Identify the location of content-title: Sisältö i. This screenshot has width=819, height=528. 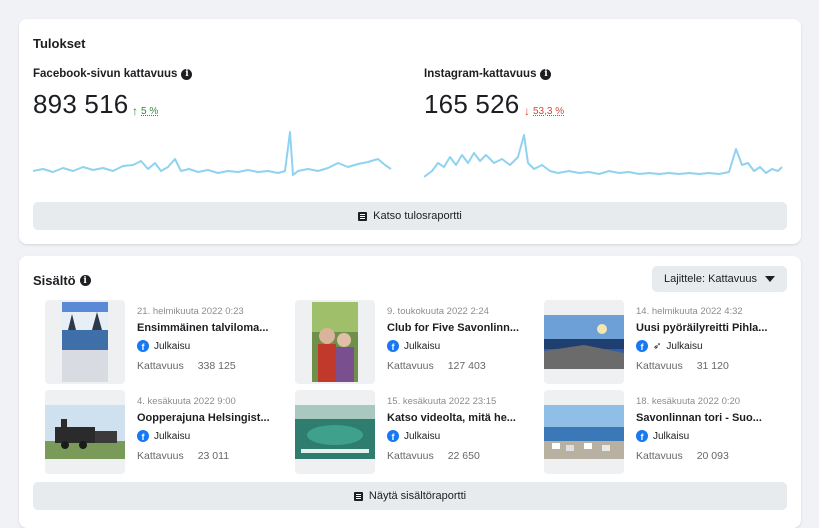
(62, 280).